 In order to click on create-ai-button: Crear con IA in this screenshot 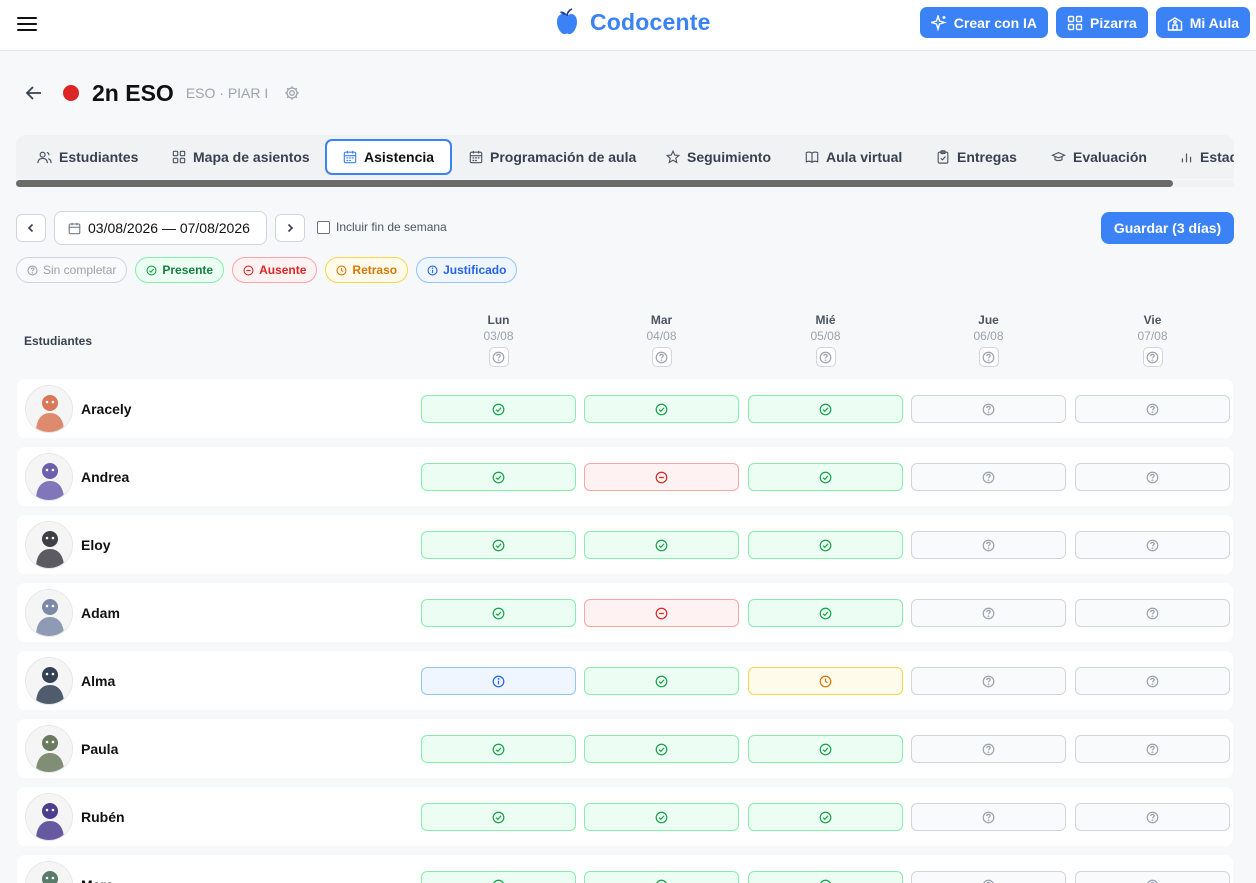, I will do `click(984, 22)`.